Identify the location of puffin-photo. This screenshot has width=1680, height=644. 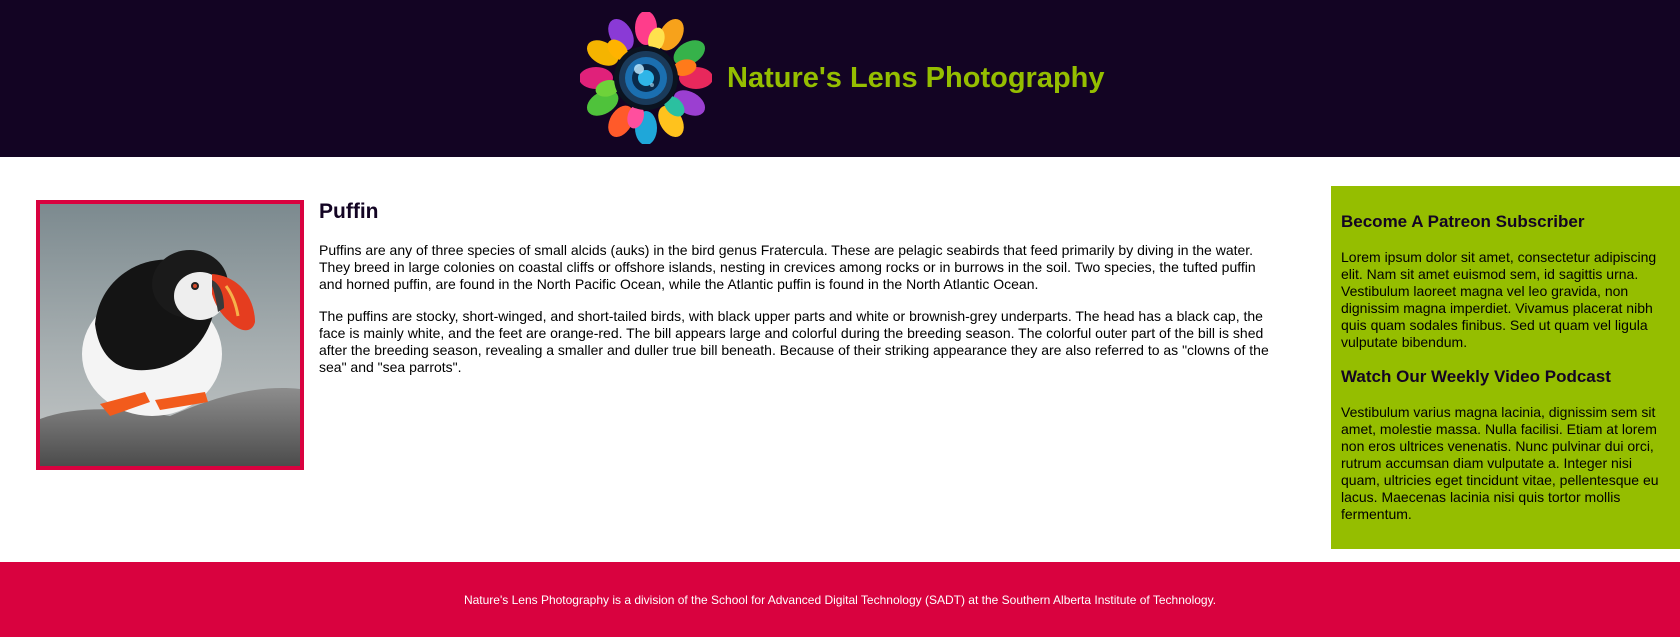
(170, 335).